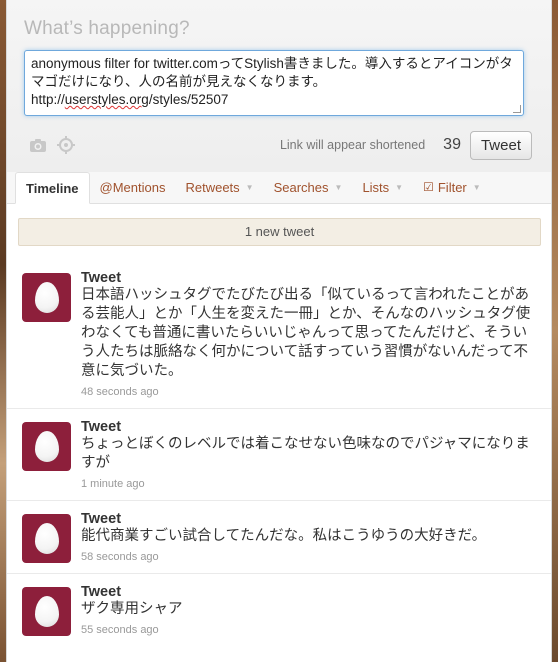 This screenshot has height=662, width=558. Describe the element at coordinates (284, 536) in the screenshot. I see `tweet-text: 能代商業すごい試合してたんだな。私はこうゆうの大好きだ。` at that location.